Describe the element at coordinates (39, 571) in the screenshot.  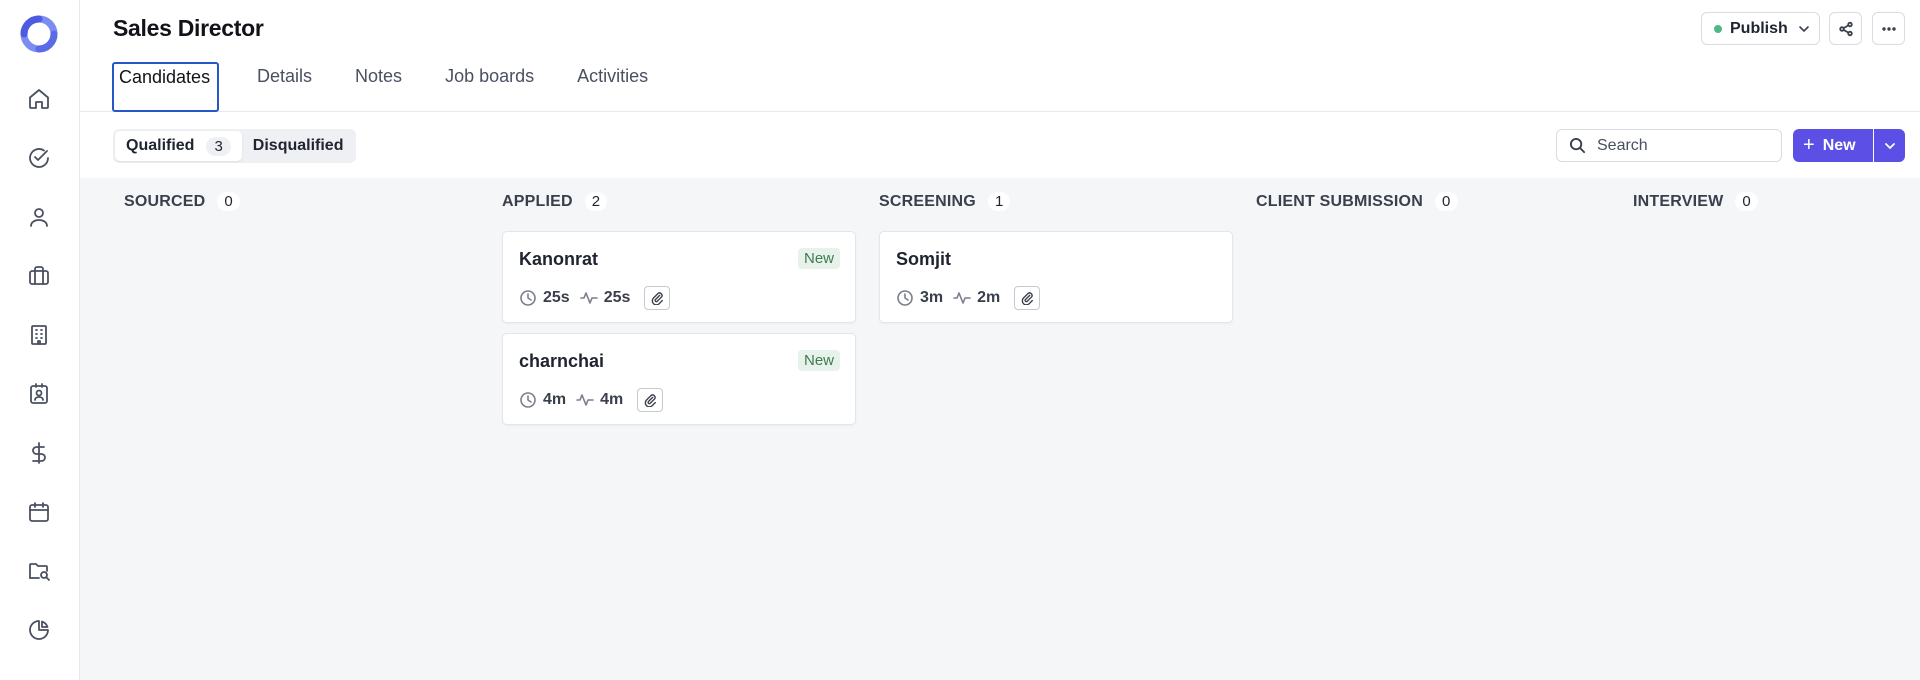
I see `folder-search-icon` at that location.